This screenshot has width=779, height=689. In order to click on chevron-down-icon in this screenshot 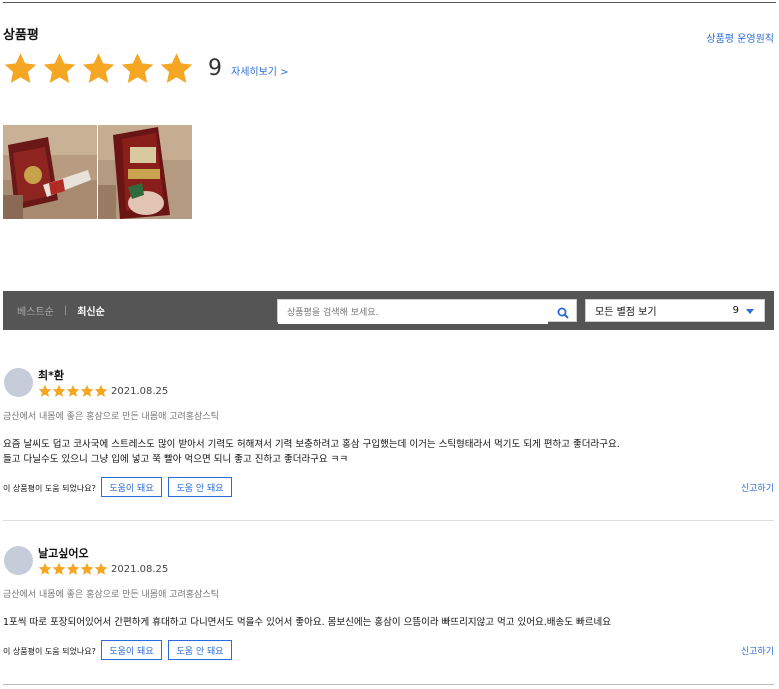, I will do `click(750, 311)`.